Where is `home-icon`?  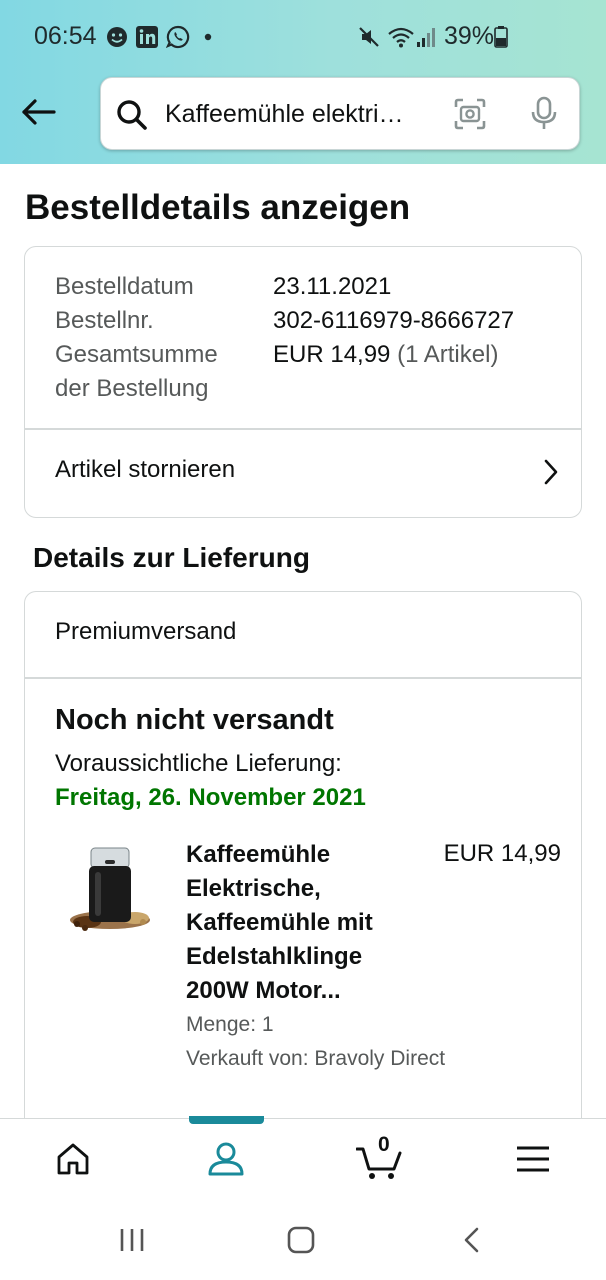 home-icon is located at coordinates (73, 1161).